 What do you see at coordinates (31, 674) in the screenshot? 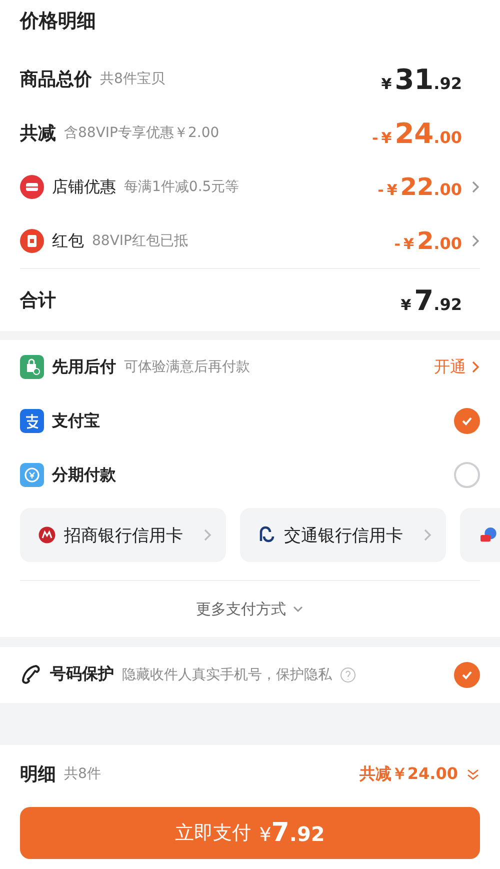
I see `phone-icon` at bounding box center [31, 674].